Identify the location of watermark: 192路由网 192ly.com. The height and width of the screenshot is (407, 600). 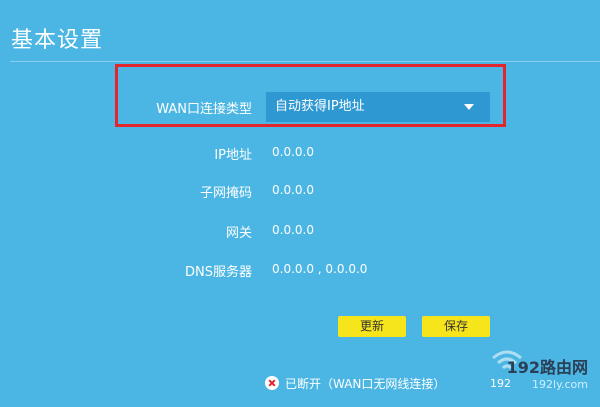
(537, 379).